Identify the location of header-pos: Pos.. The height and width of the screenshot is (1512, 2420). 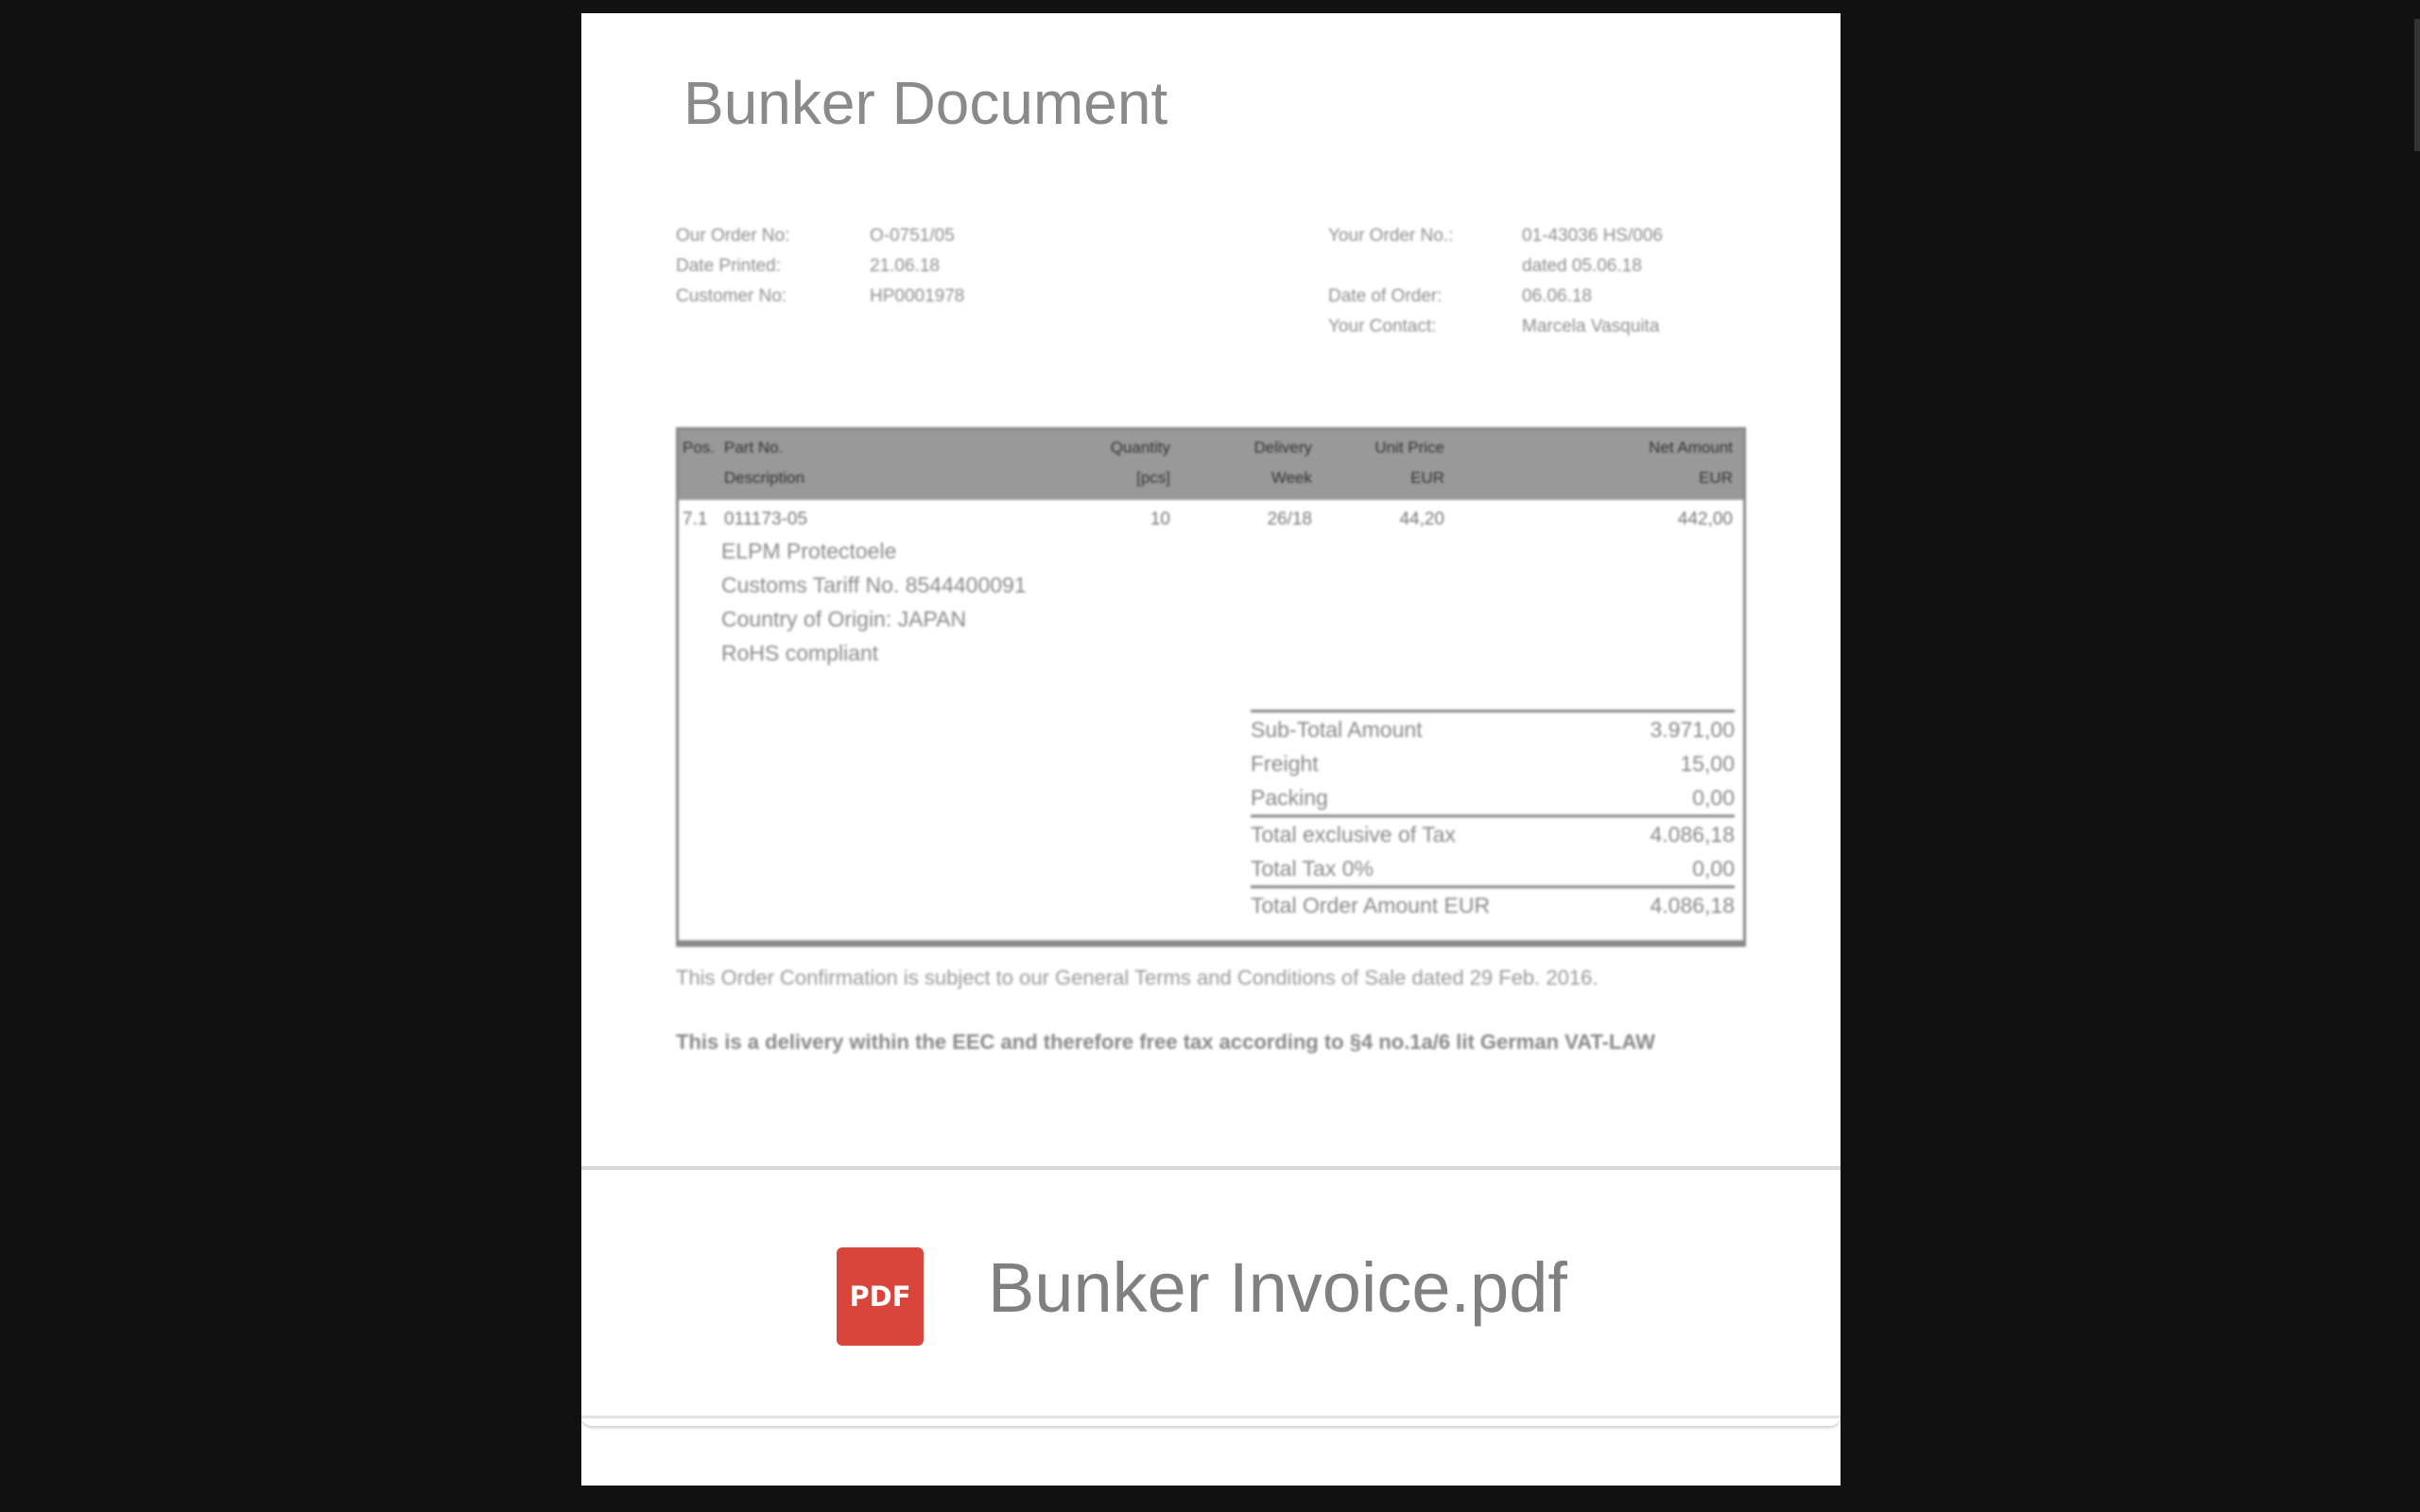
(699, 447).